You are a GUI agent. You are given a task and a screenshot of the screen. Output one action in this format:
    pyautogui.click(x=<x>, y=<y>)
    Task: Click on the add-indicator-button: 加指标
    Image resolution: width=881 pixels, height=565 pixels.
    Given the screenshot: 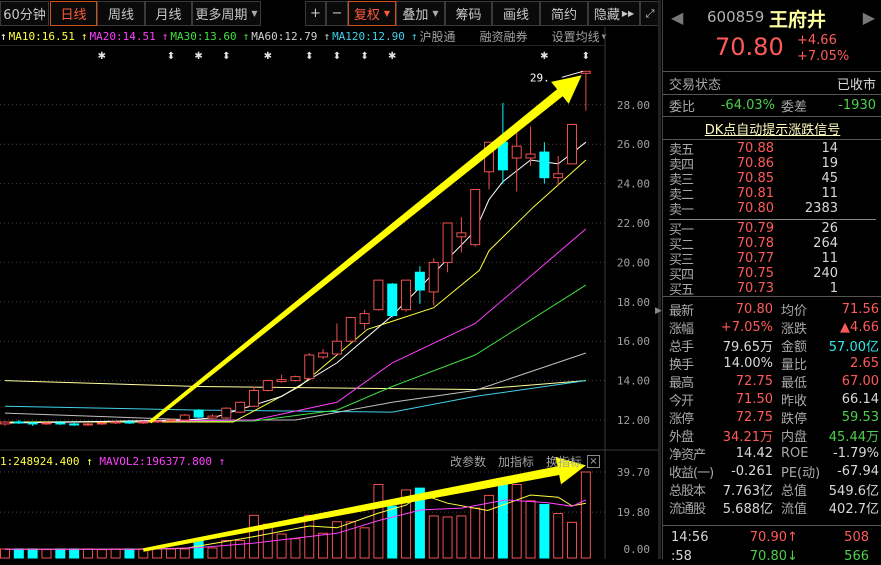 What is the action you would take?
    pyautogui.click(x=516, y=461)
    